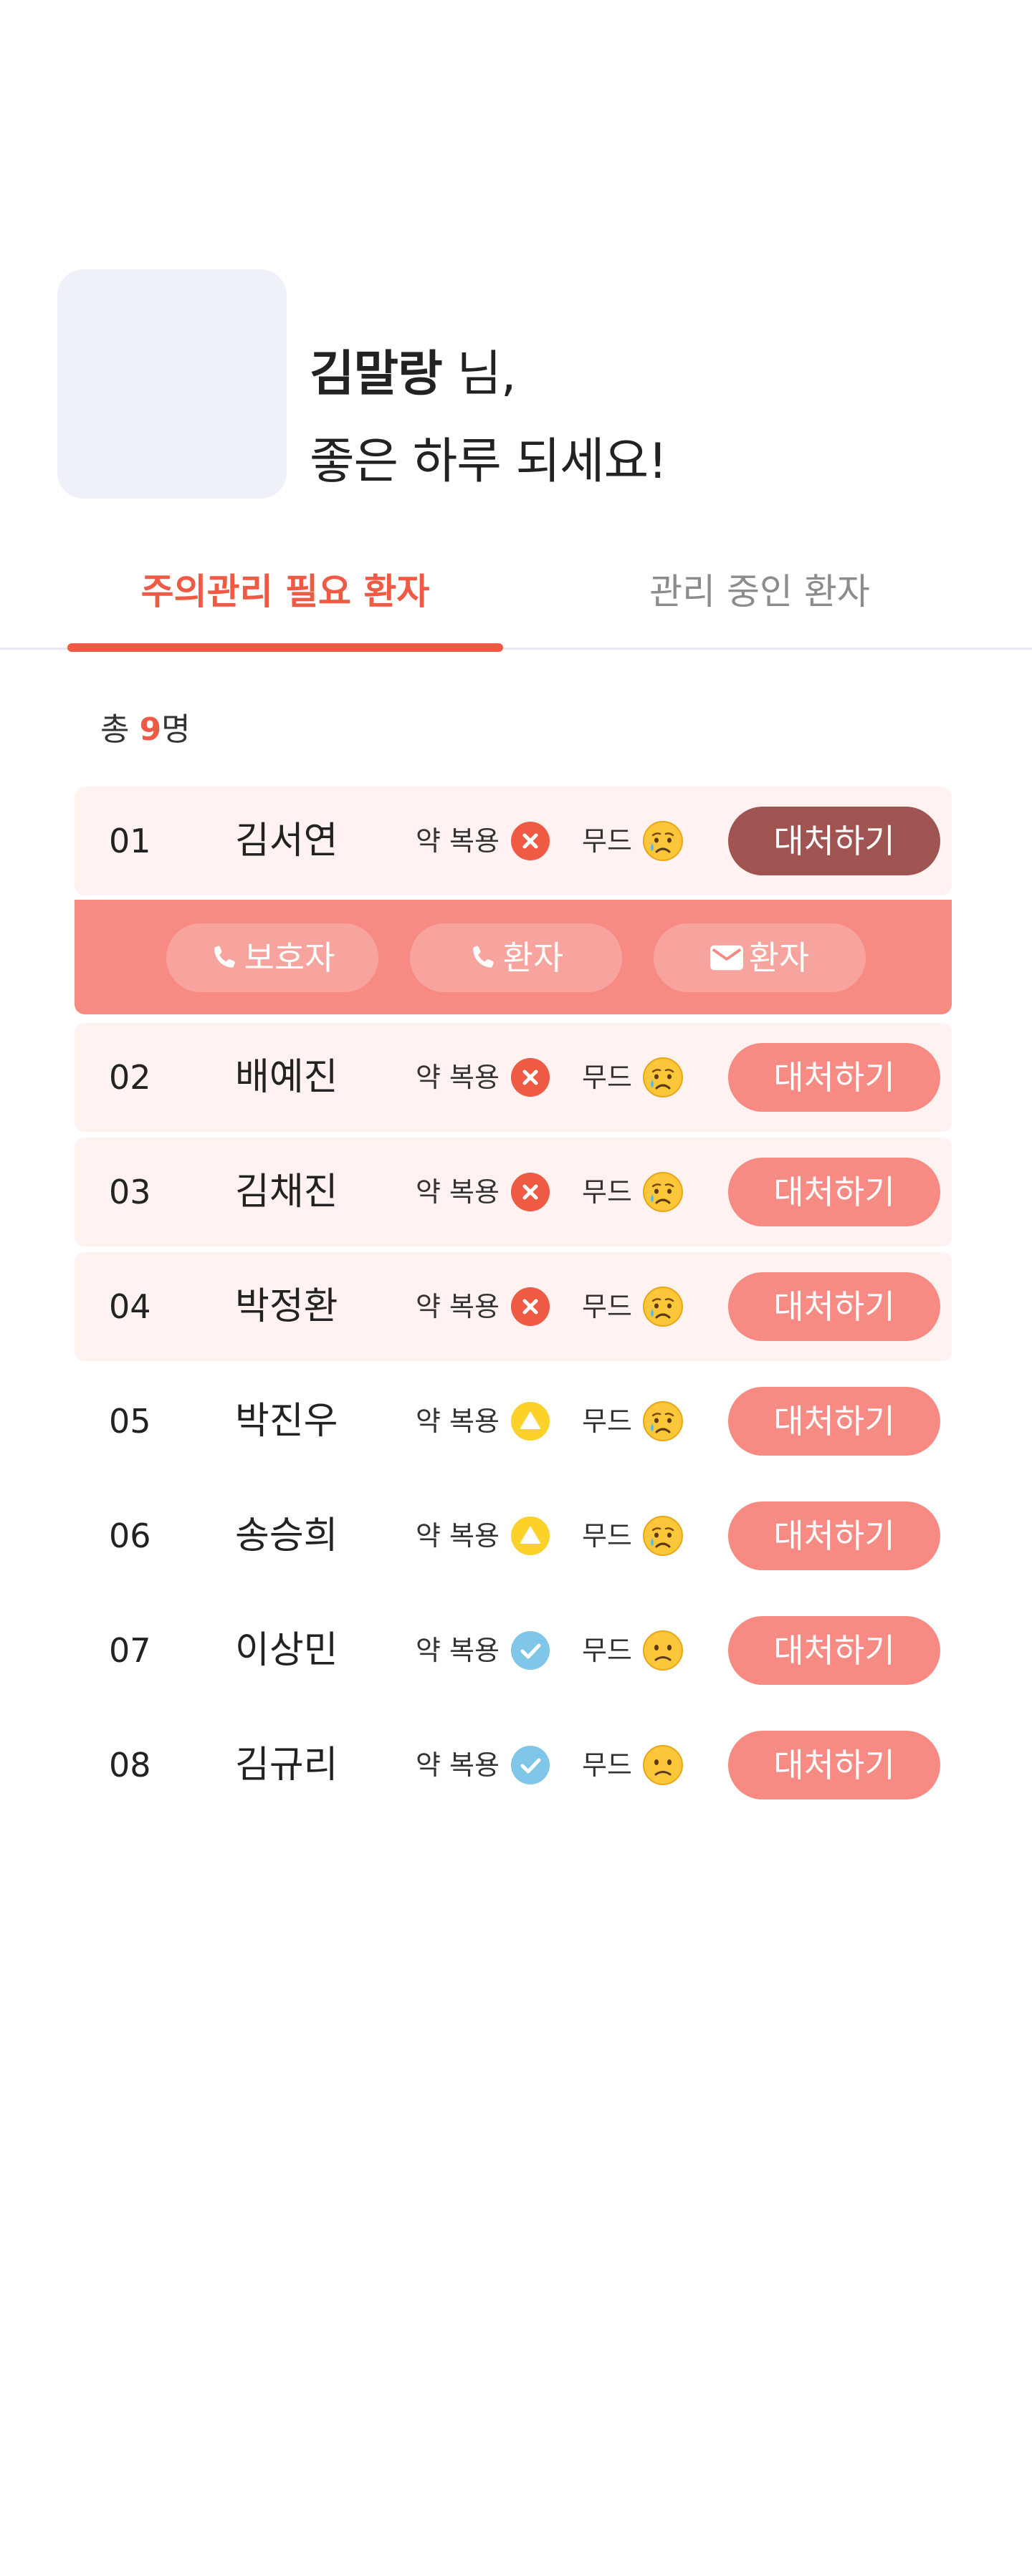  I want to click on patient-count-prefix: 총, so click(120, 729).